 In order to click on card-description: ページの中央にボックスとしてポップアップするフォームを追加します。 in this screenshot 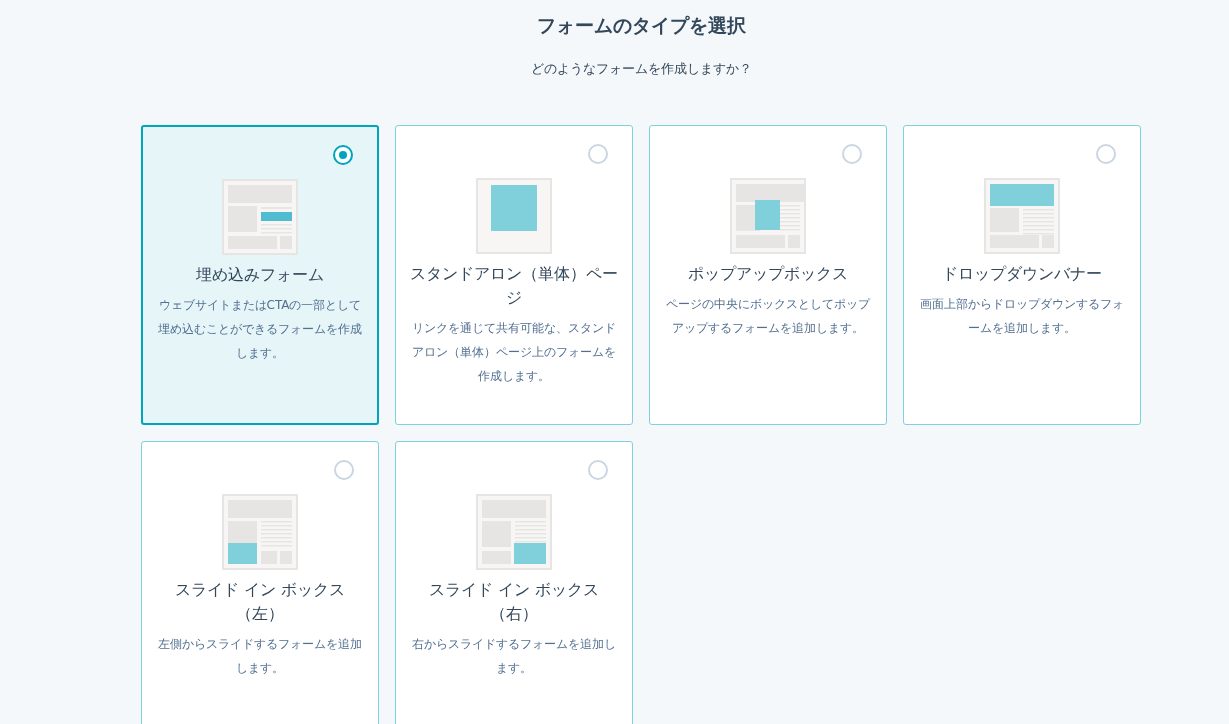, I will do `click(768, 317)`.